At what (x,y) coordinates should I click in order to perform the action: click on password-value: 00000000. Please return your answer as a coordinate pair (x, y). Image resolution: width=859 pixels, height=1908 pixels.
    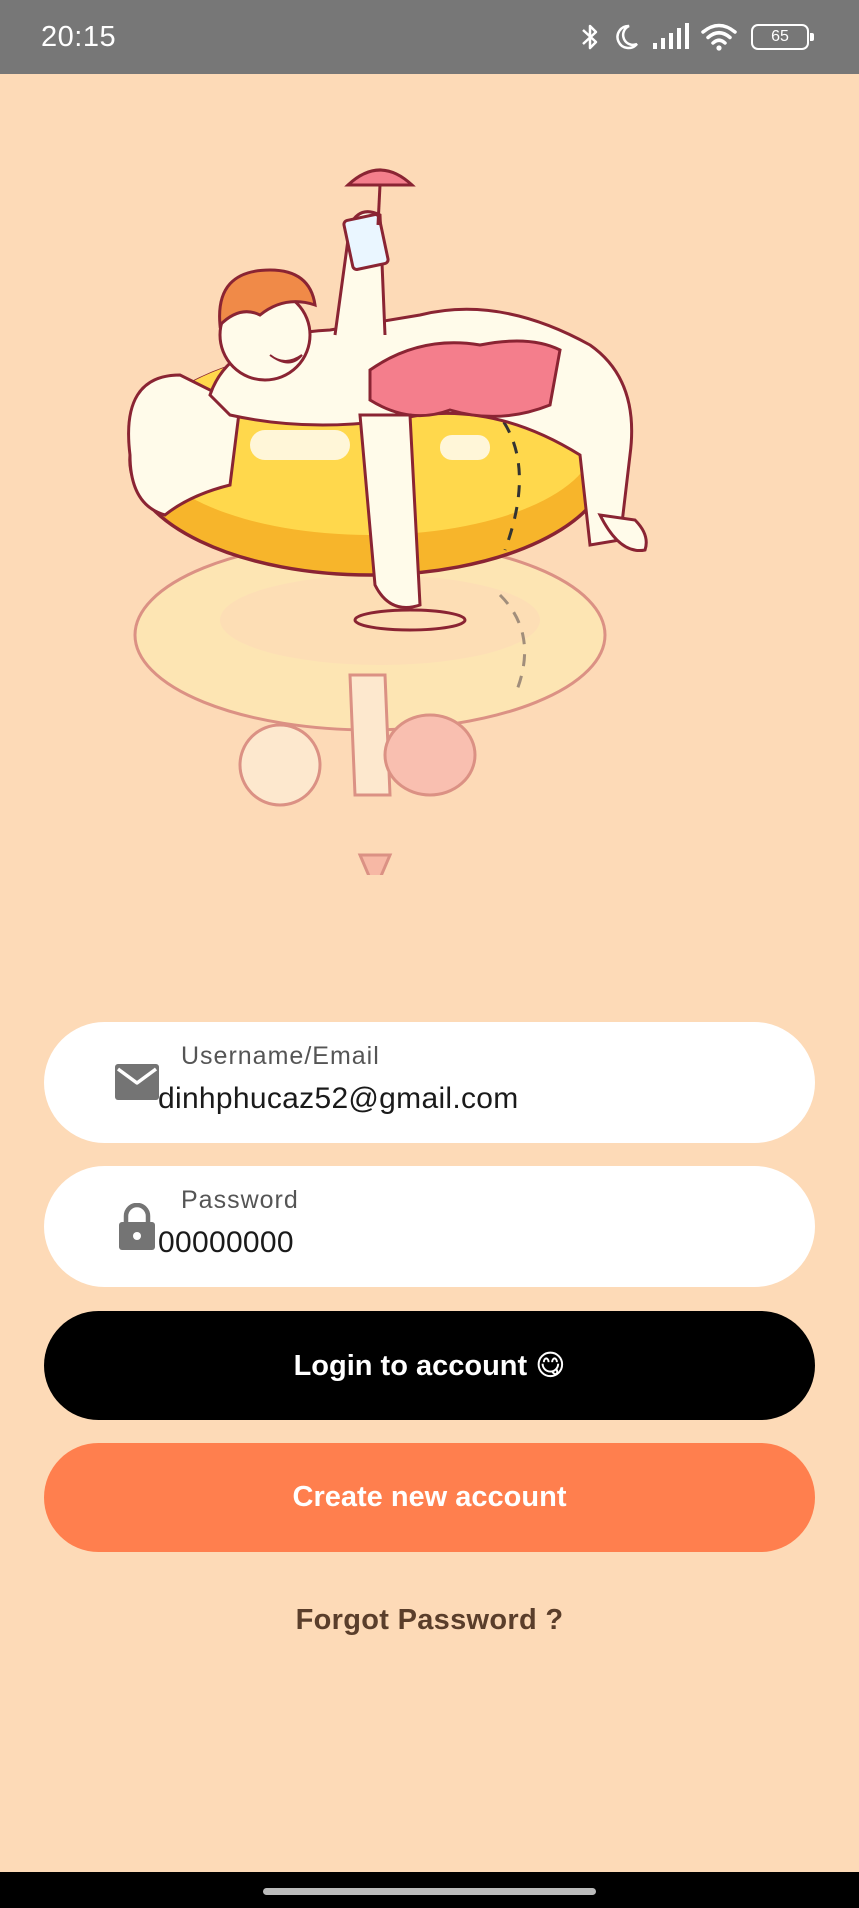
    Looking at the image, I should click on (226, 1243).